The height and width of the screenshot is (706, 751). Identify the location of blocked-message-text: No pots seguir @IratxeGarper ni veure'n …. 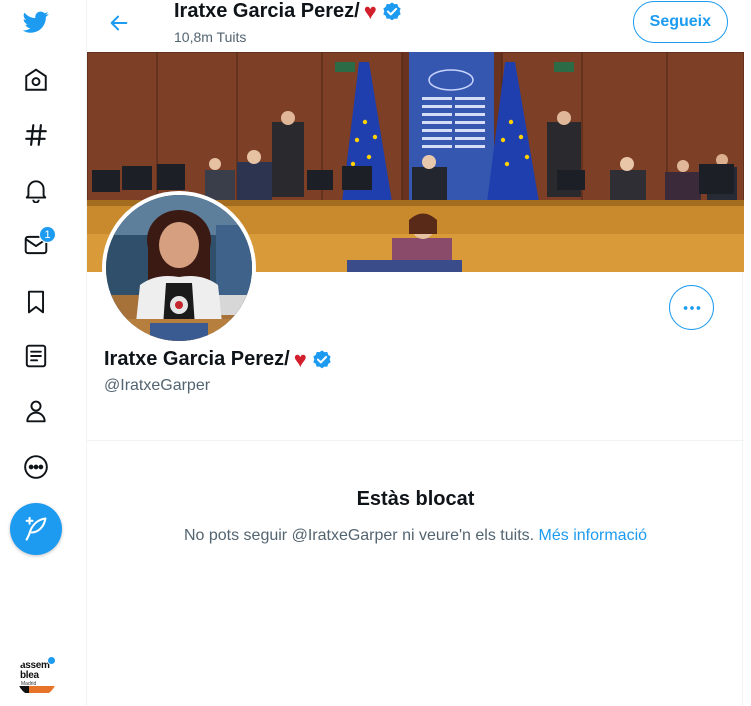
(359, 535).